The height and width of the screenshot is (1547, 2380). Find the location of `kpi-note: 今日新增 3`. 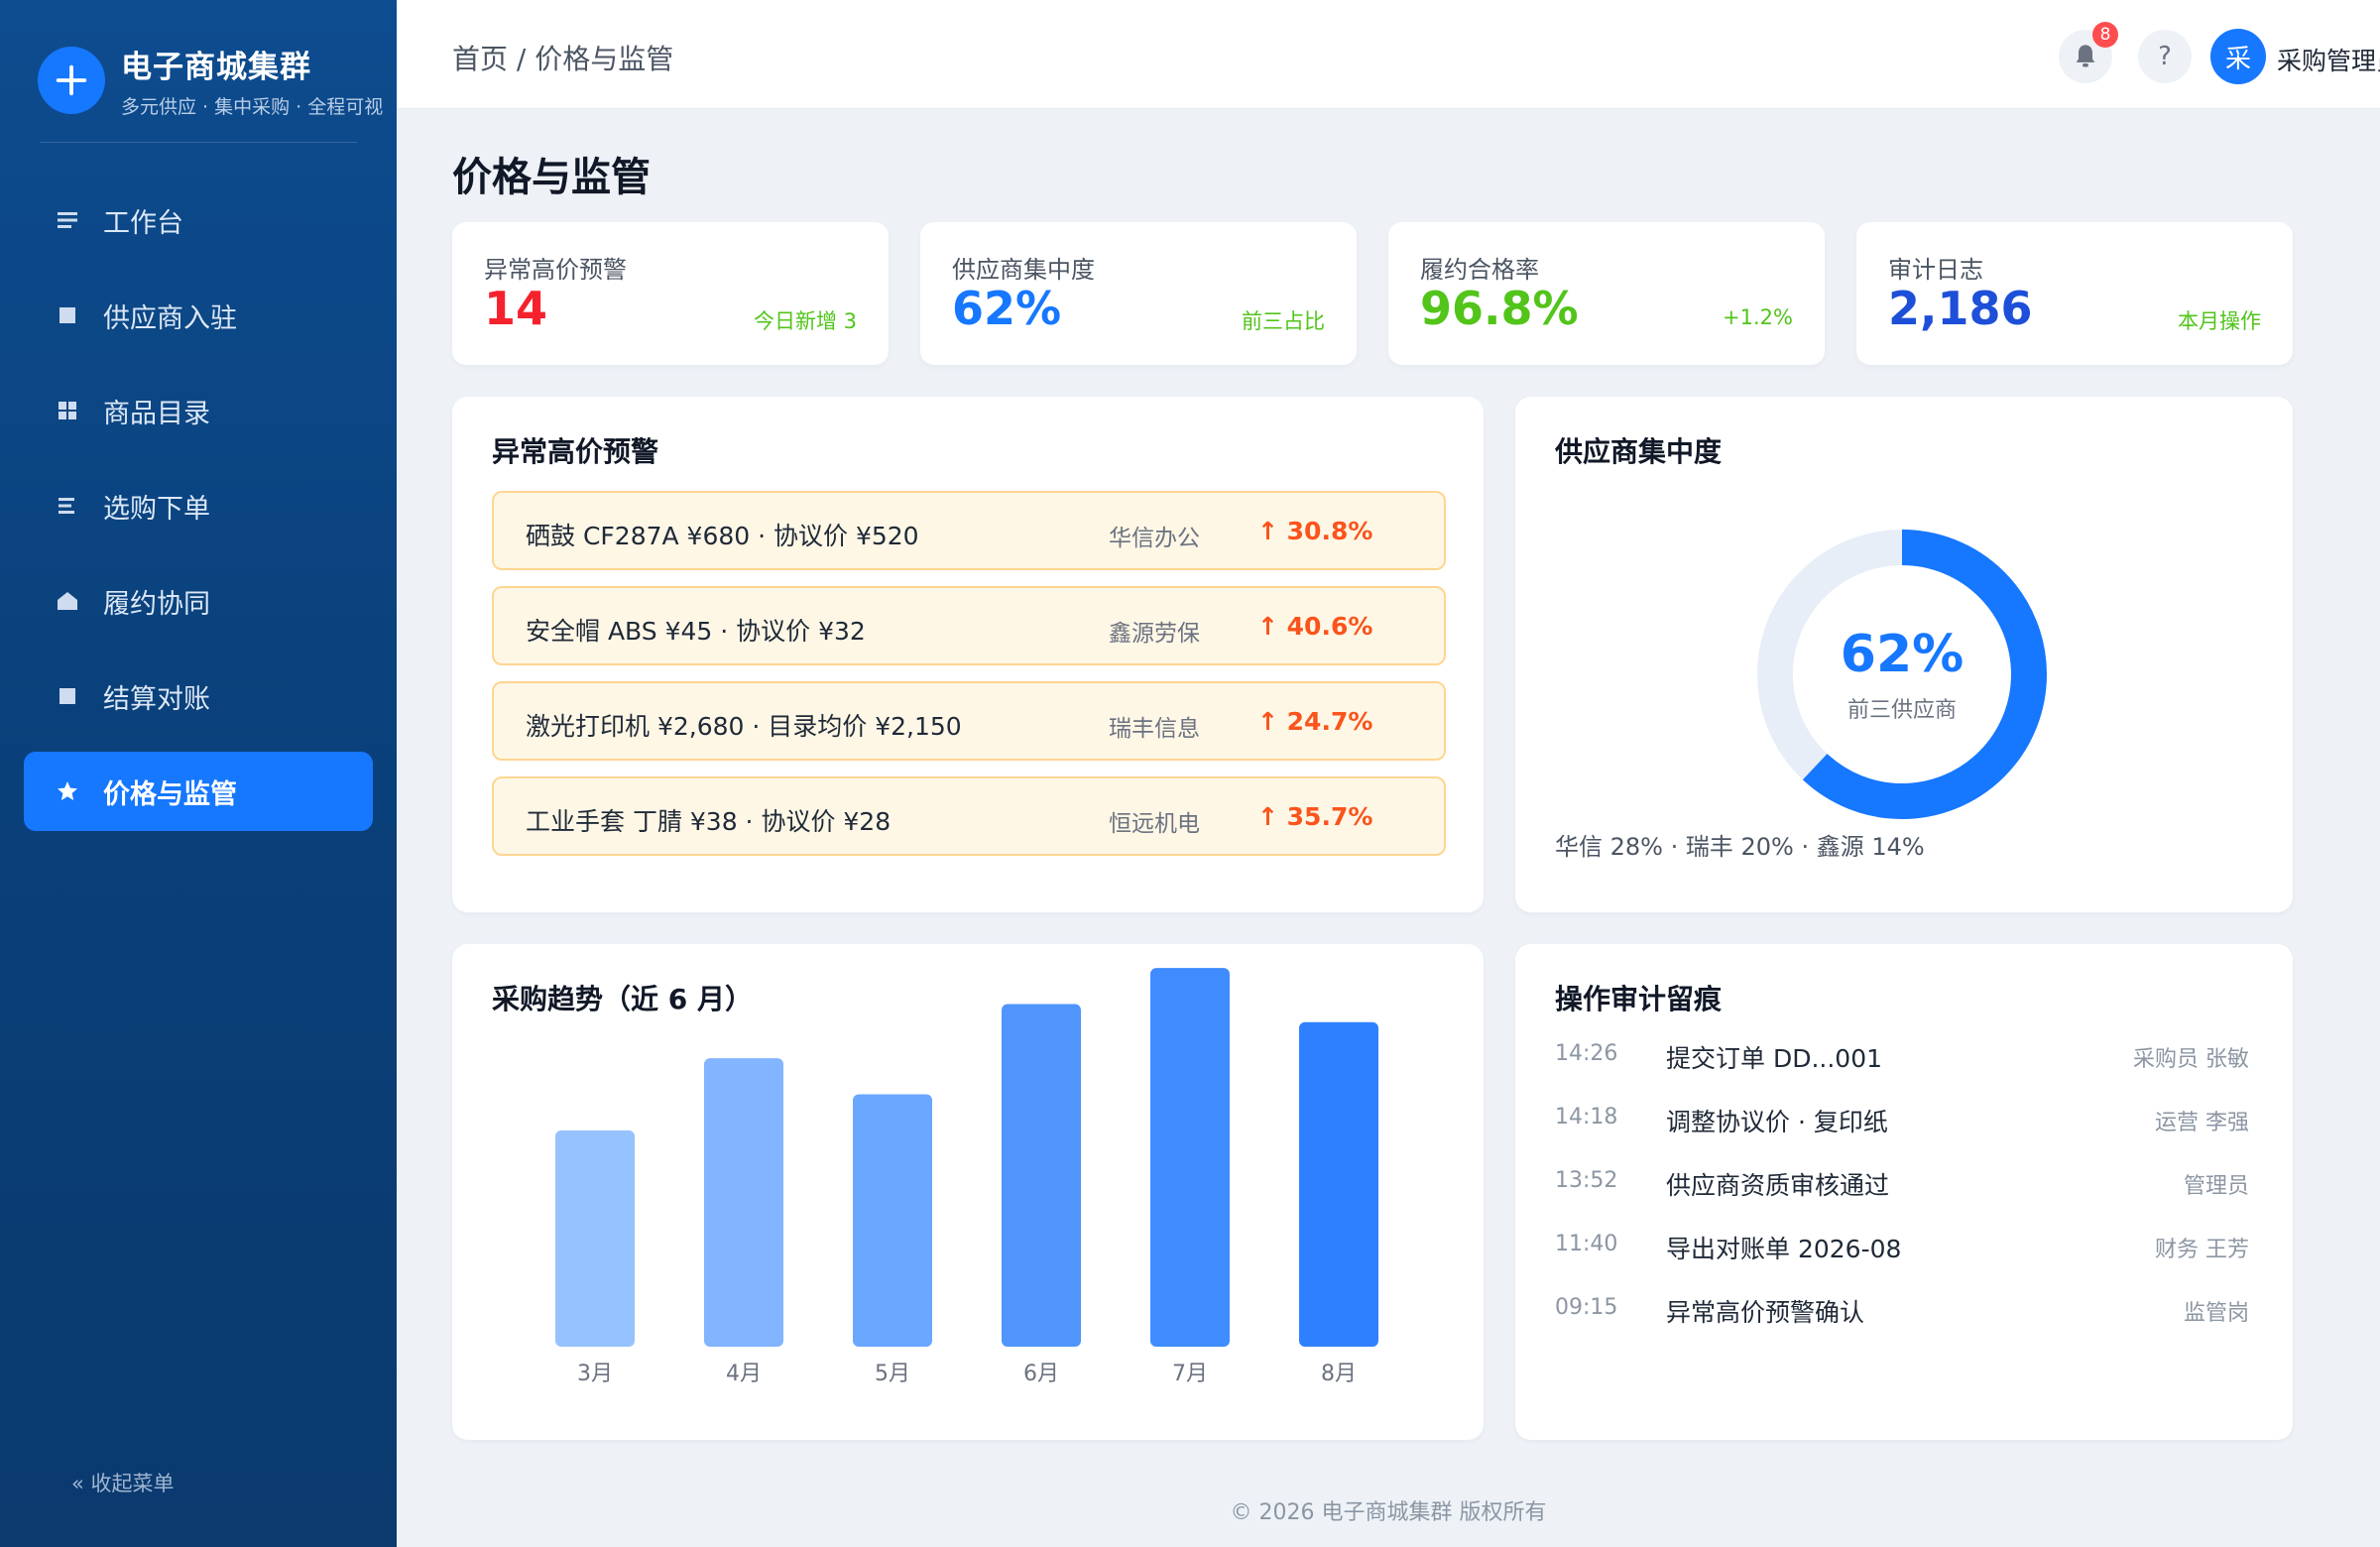

kpi-note: 今日新增 3 is located at coordinates (805, 321).